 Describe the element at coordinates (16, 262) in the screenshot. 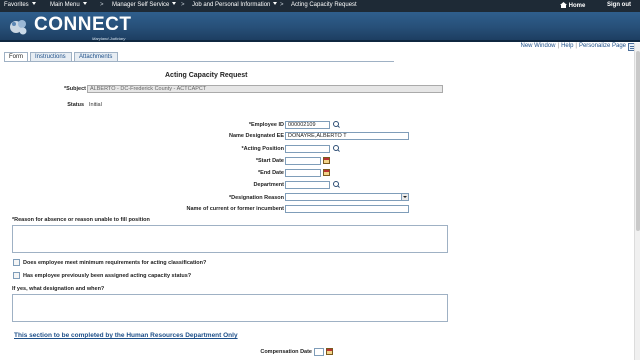

I see `min-requirements-checkbox` at that location.